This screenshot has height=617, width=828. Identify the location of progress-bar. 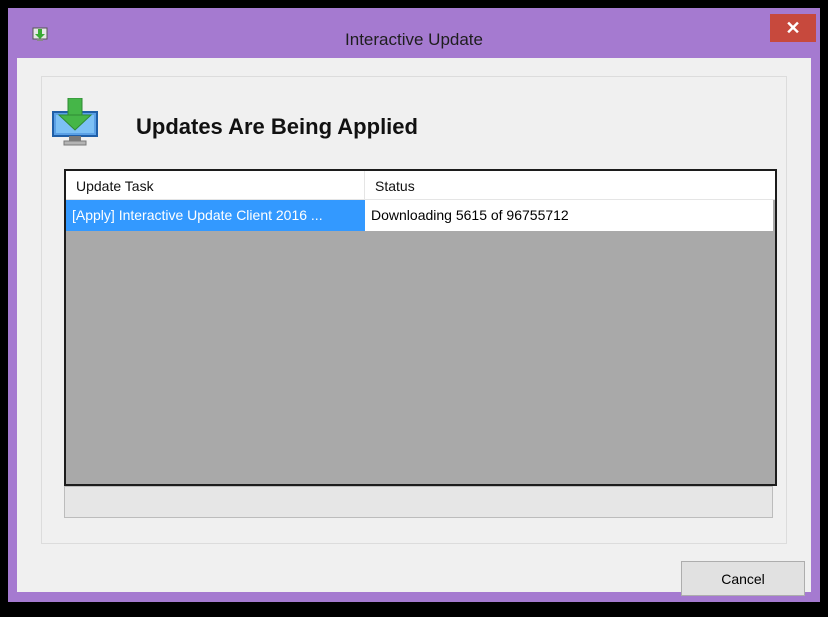
(418, 502).